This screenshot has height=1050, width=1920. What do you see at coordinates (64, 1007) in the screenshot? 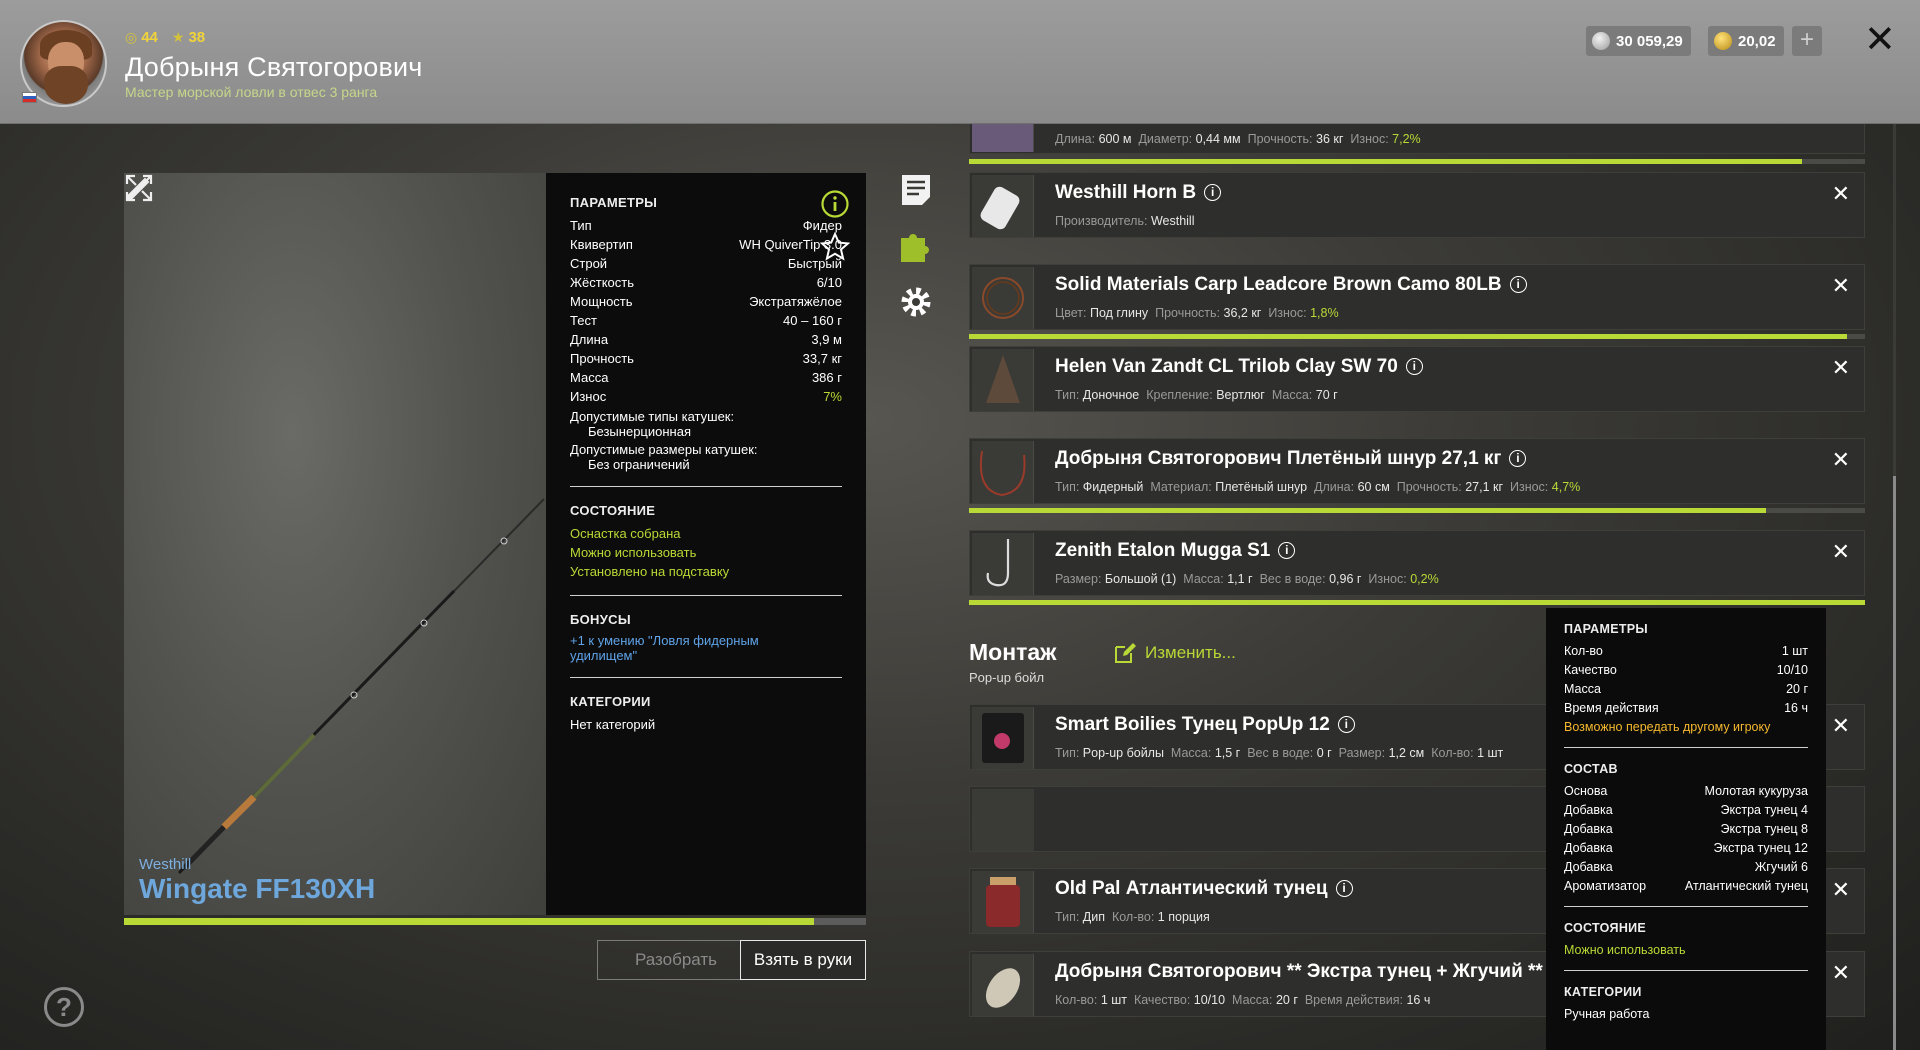
I see `help-icon: ?` at bounding box center [64, 1007].